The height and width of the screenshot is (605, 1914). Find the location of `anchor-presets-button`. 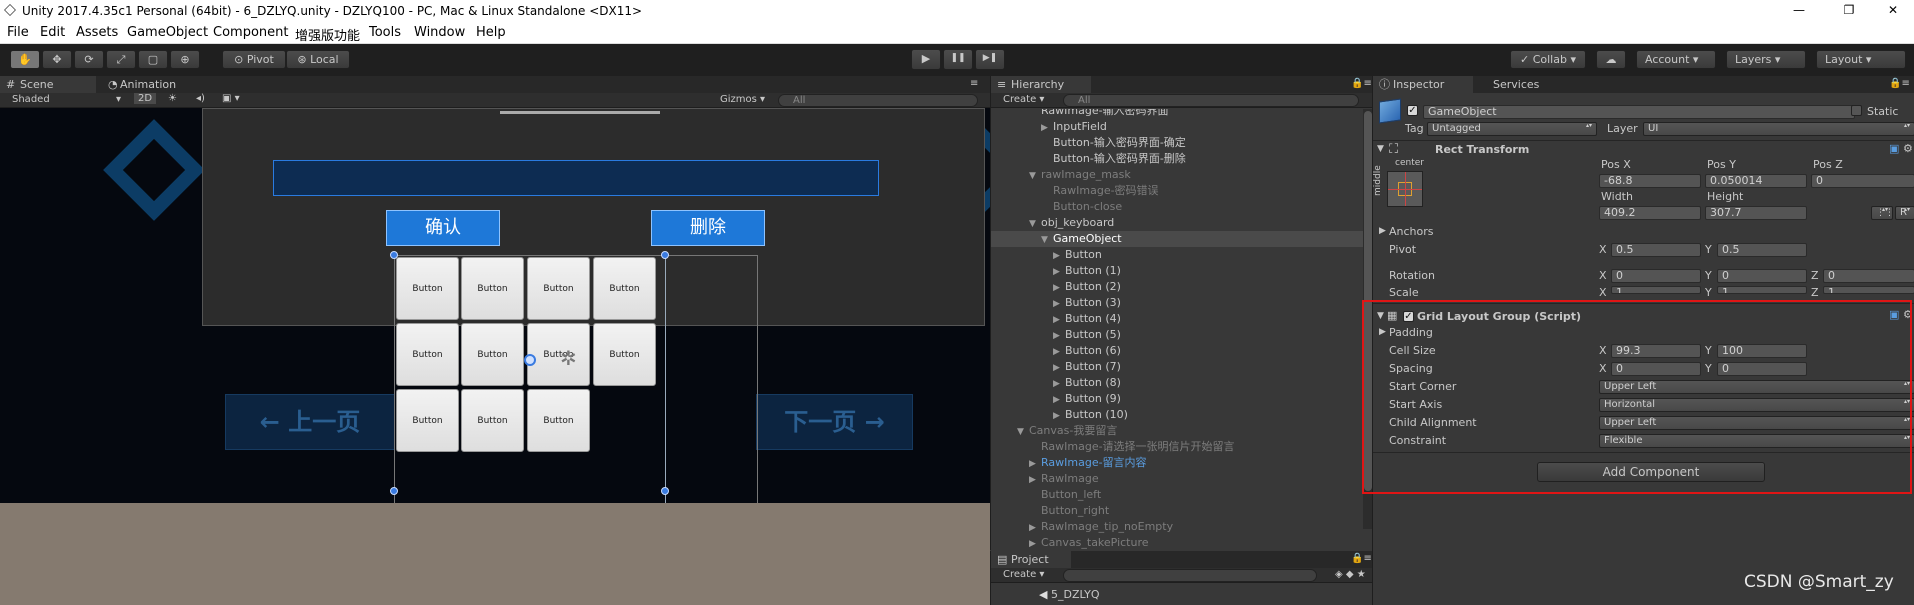

anchor-presets-button is located at coordinates (1405, 189).